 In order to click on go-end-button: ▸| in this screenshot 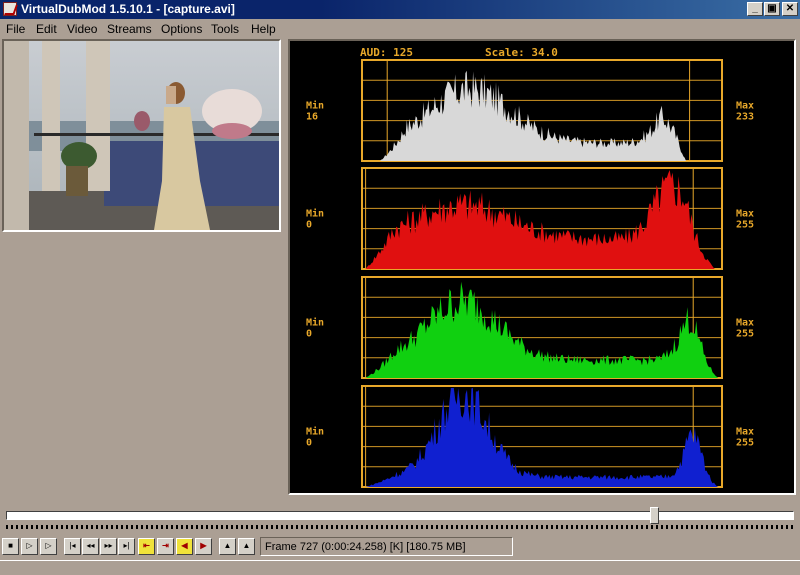, I will do `click(126, 546)`.